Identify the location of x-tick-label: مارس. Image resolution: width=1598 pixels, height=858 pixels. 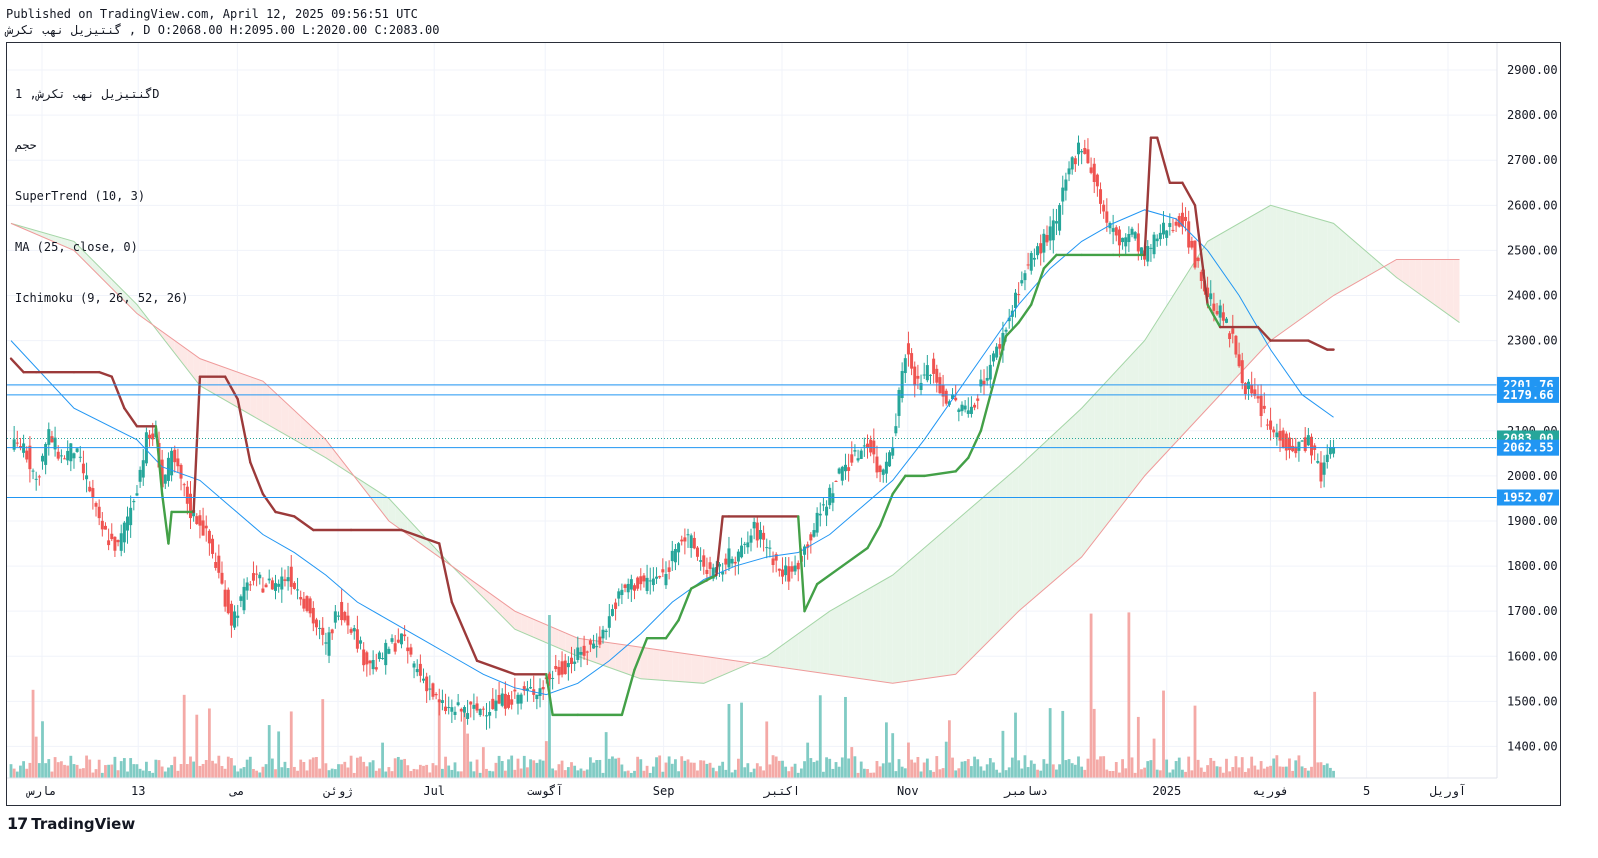
(41, 791).